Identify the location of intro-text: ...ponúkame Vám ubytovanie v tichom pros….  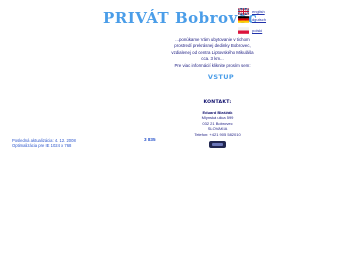
(212, 49).